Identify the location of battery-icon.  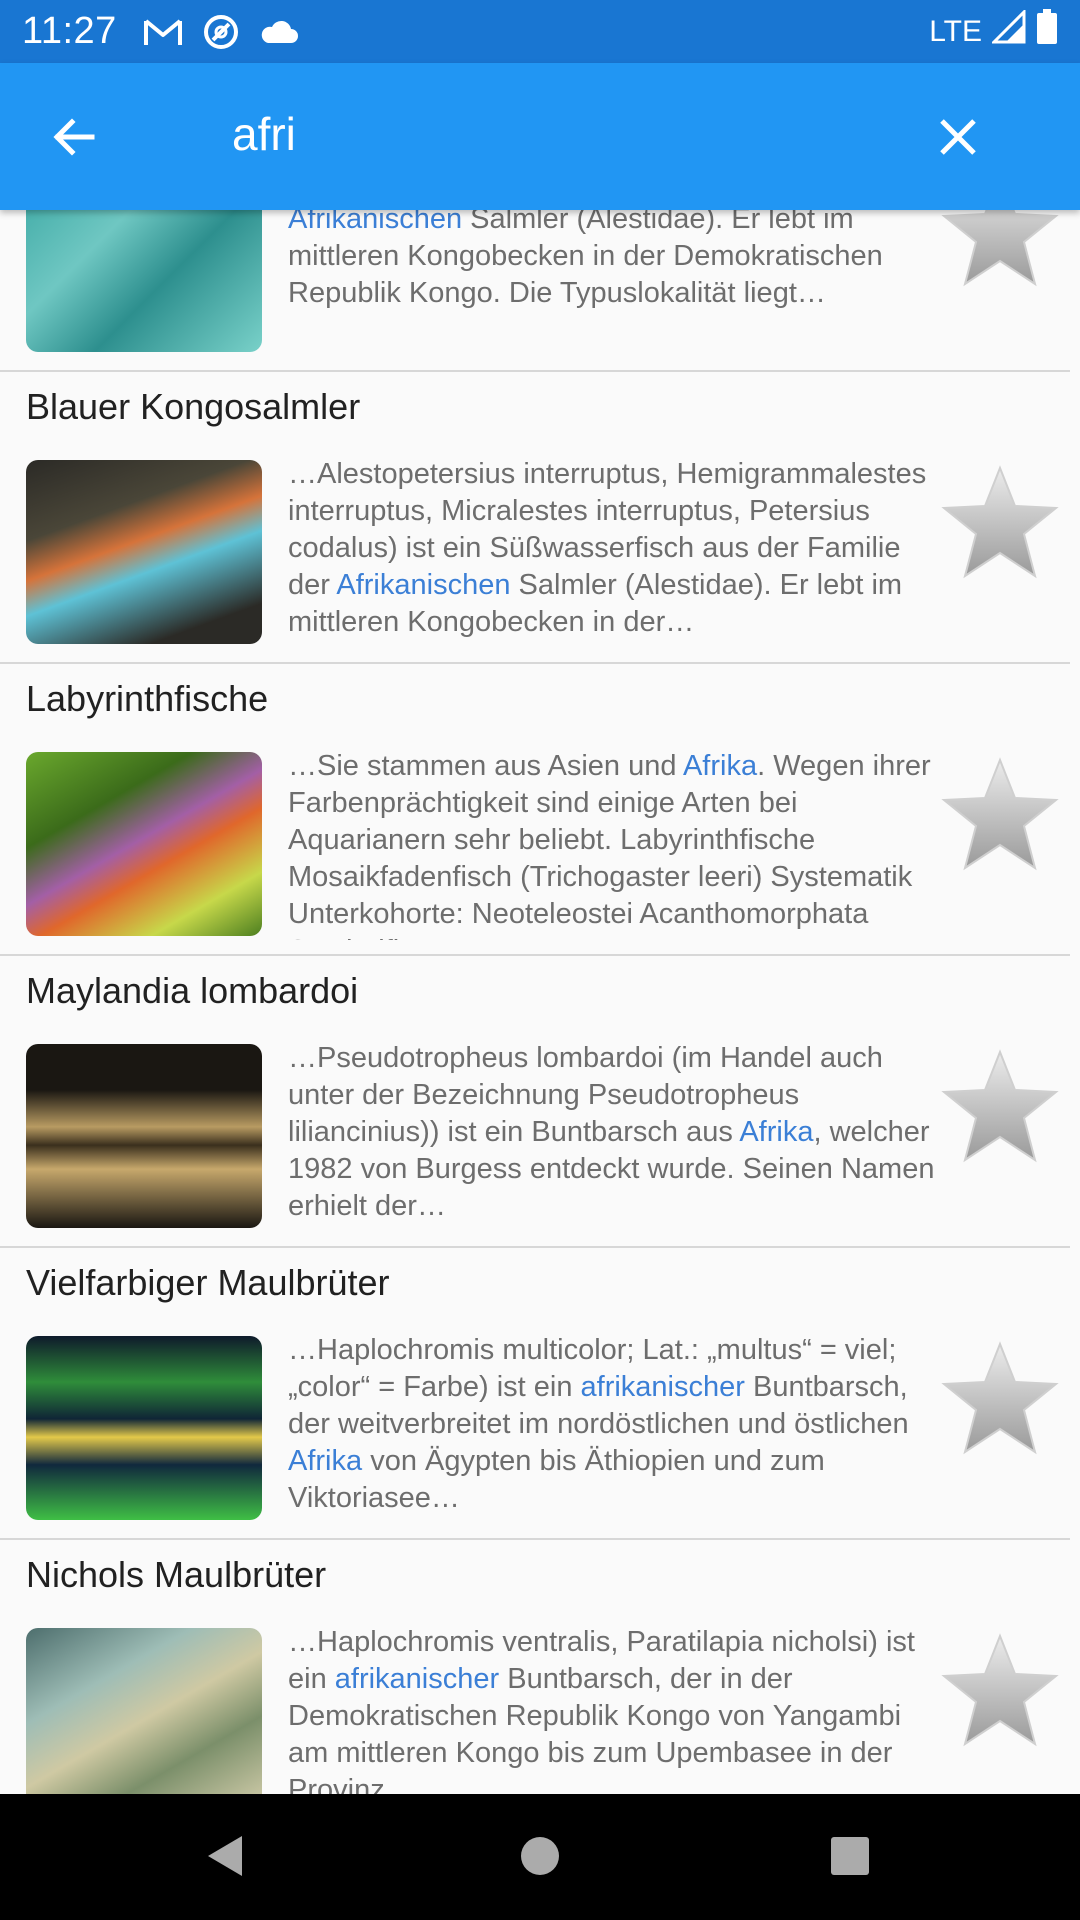
(1047, 31).